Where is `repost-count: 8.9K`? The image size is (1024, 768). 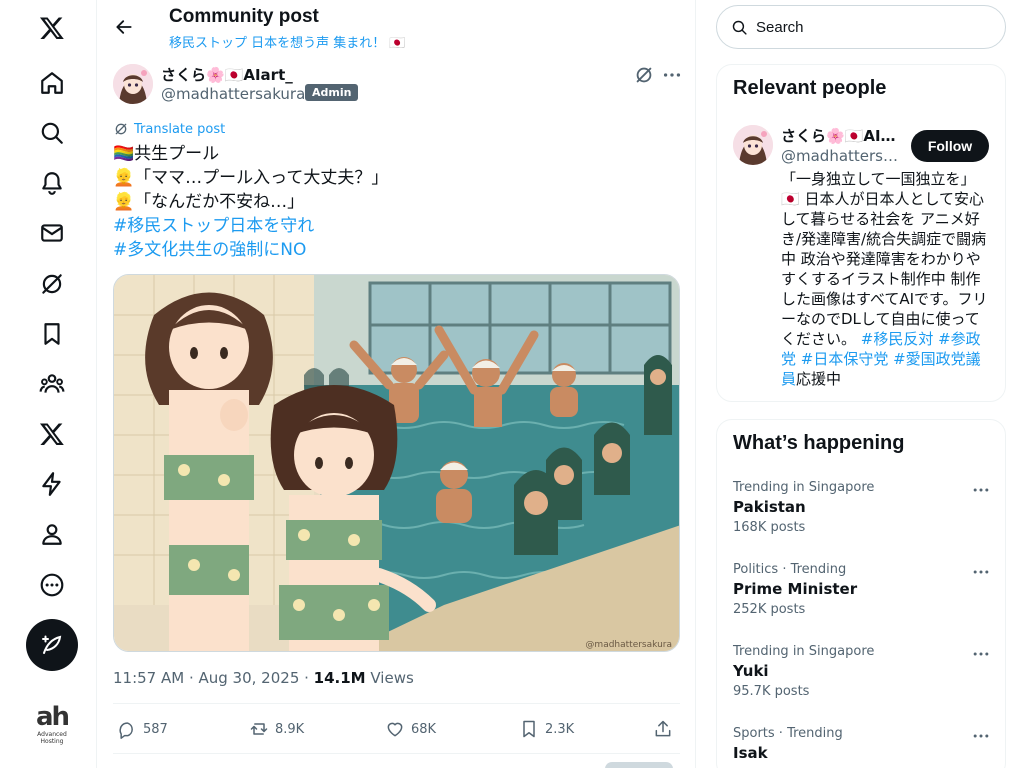
repost-count: 8.9K is located at coordinates (290, 729).